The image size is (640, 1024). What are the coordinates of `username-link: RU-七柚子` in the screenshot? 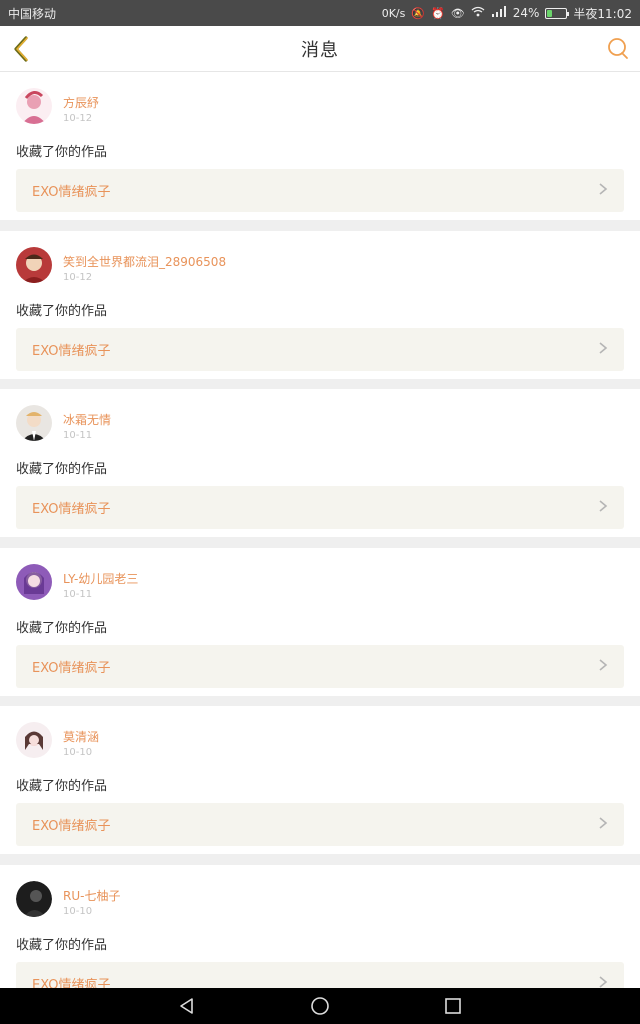 It's located at (91, 895).